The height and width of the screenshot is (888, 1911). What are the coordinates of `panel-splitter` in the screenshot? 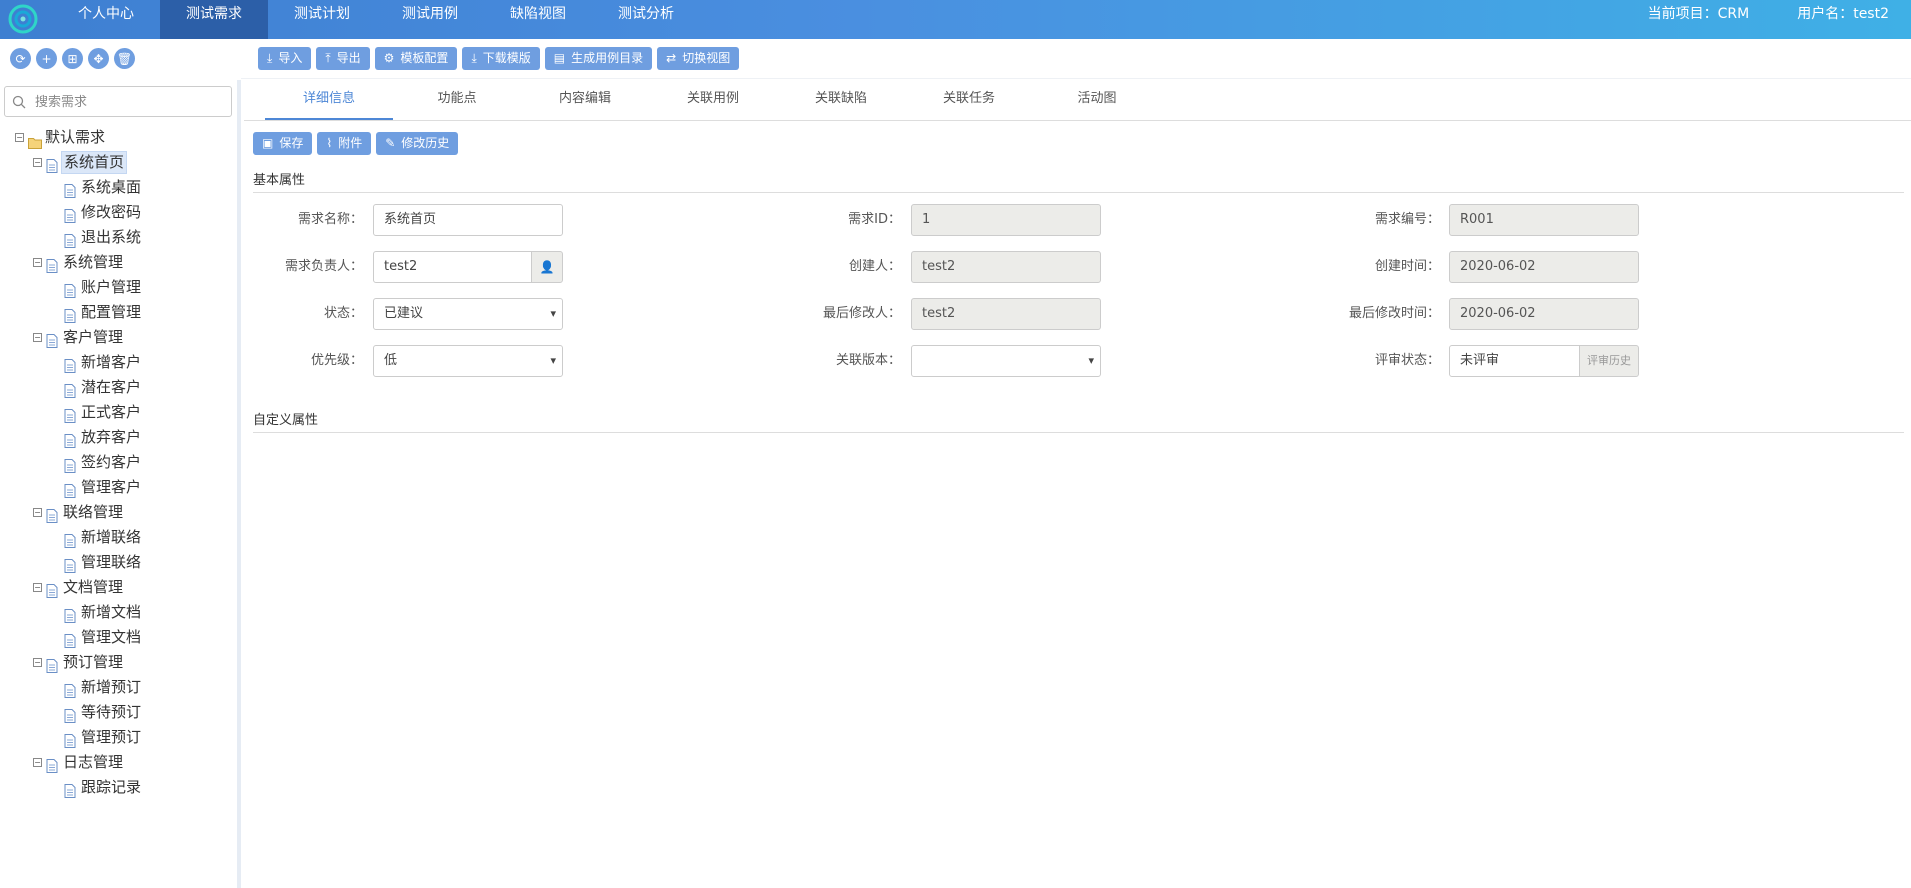 It's located at (239, 484).